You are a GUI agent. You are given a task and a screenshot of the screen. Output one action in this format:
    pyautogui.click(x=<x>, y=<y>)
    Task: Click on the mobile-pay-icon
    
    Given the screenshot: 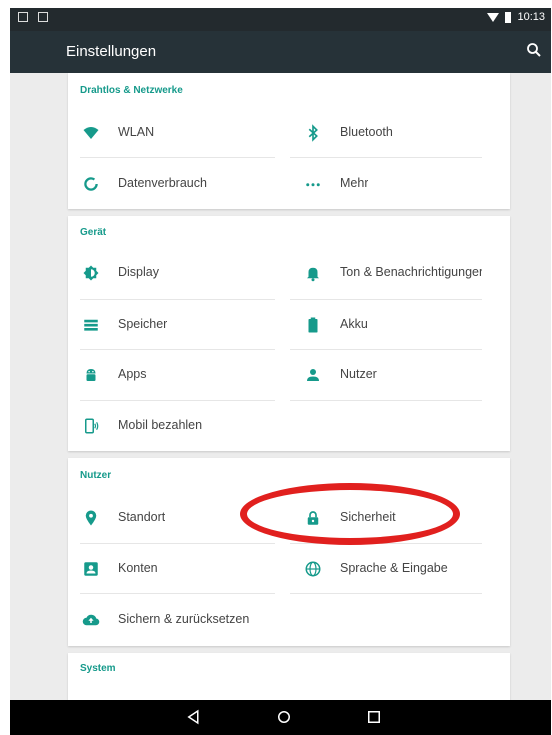 What is the action you would take?
    pyautogui.click(x=92, y=426)
    